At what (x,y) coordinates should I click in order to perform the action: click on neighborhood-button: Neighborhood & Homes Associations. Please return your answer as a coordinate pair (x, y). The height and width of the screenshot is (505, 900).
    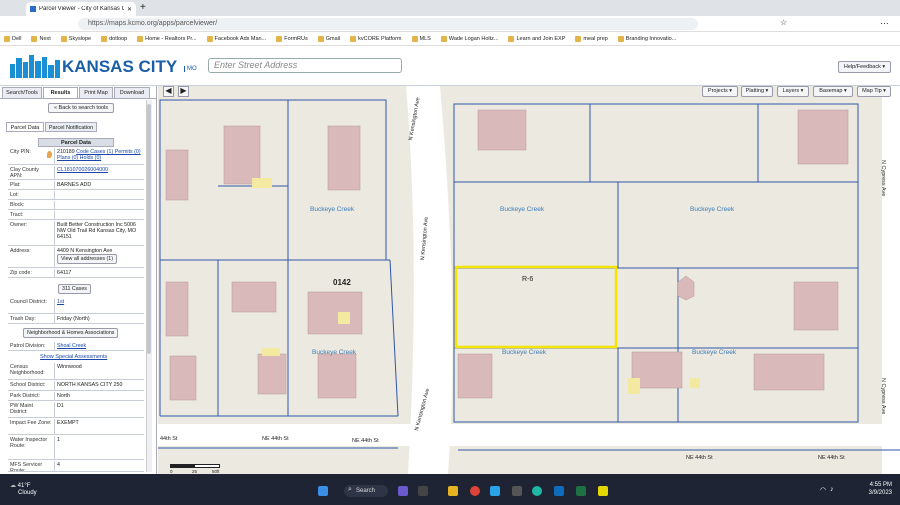
    Looking at the image, I should click on (71, 333).